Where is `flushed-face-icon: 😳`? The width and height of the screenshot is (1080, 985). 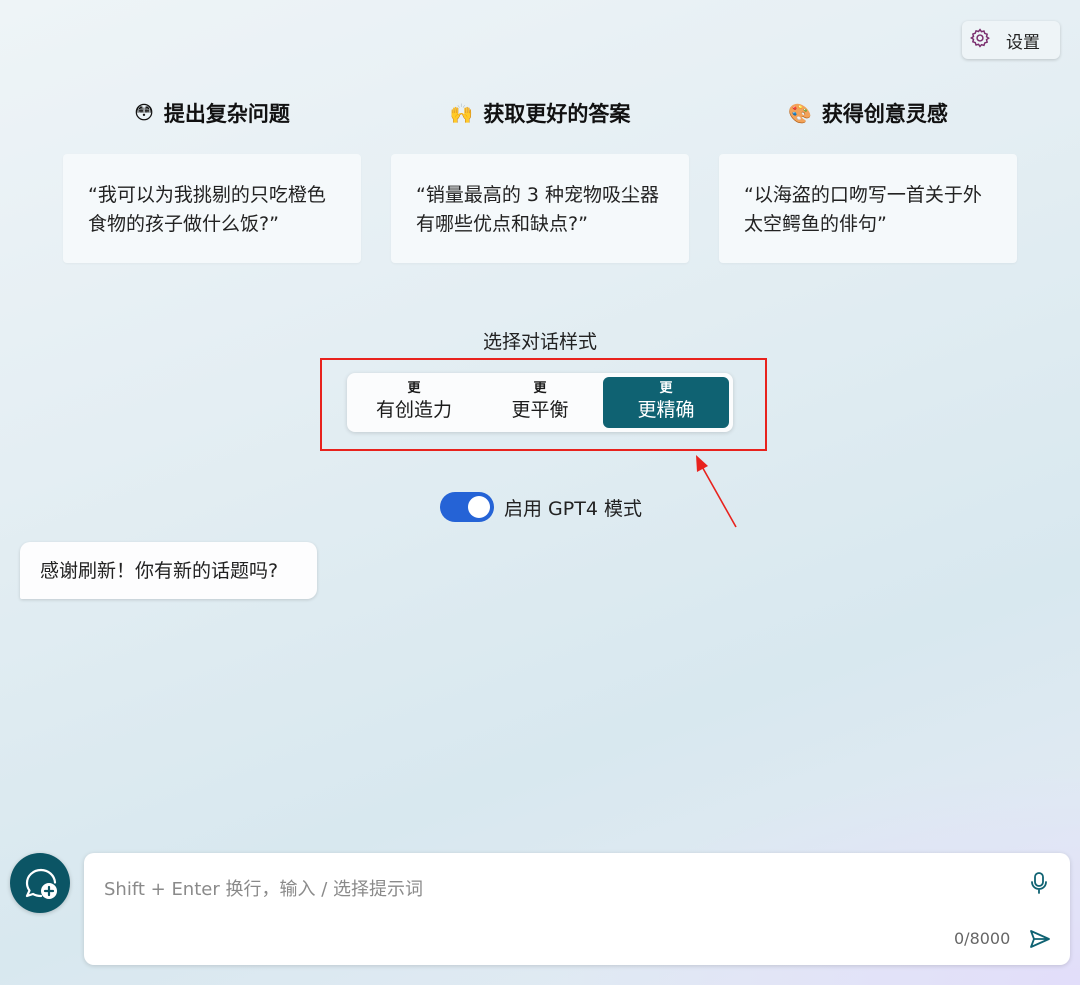 flushed-face-icon: 😳 is located at coordinates (144, 113).